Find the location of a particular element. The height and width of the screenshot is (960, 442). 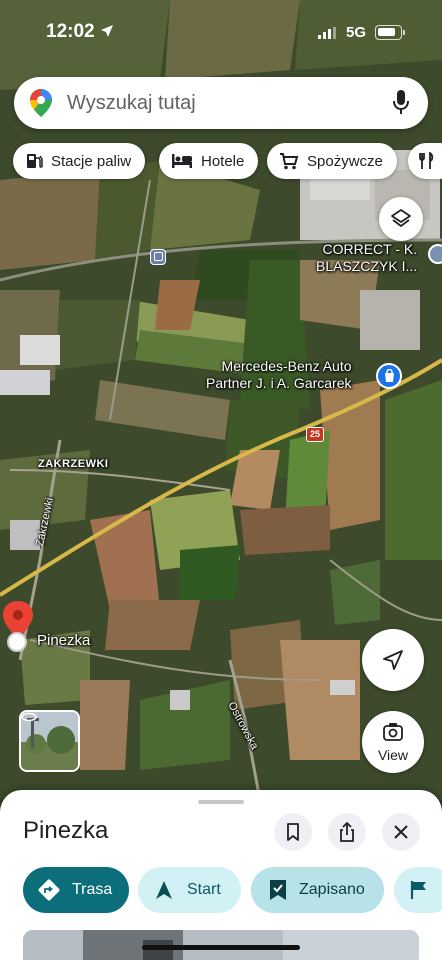

battery-level is located at coordinates (386, 32).